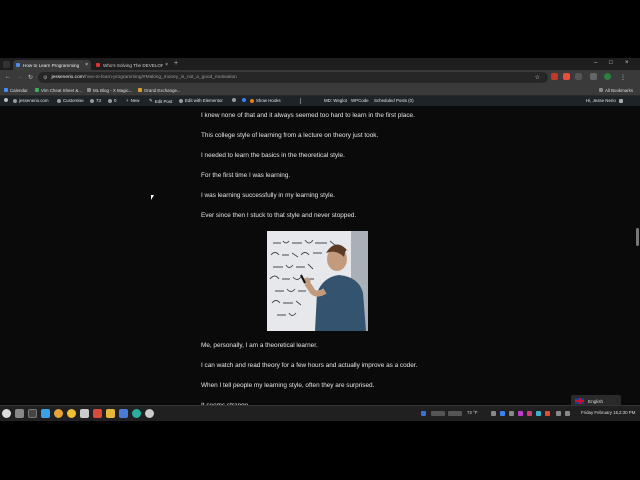 The width and height of the screenshot is (640, 480). I want to click on comment-icon, so click(110, 100).